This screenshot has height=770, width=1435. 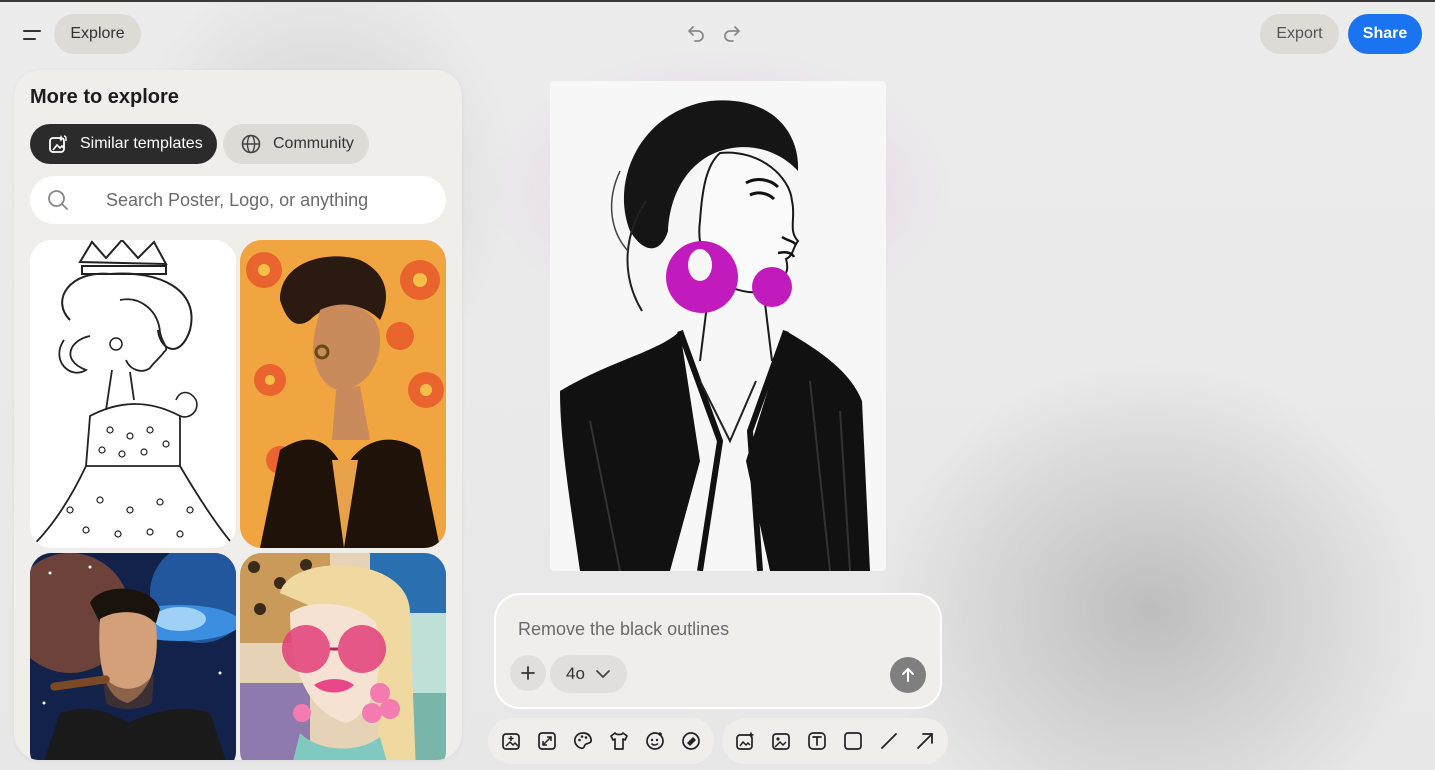 I want to click on mockup-tool-button, so click(x=619, y=741).